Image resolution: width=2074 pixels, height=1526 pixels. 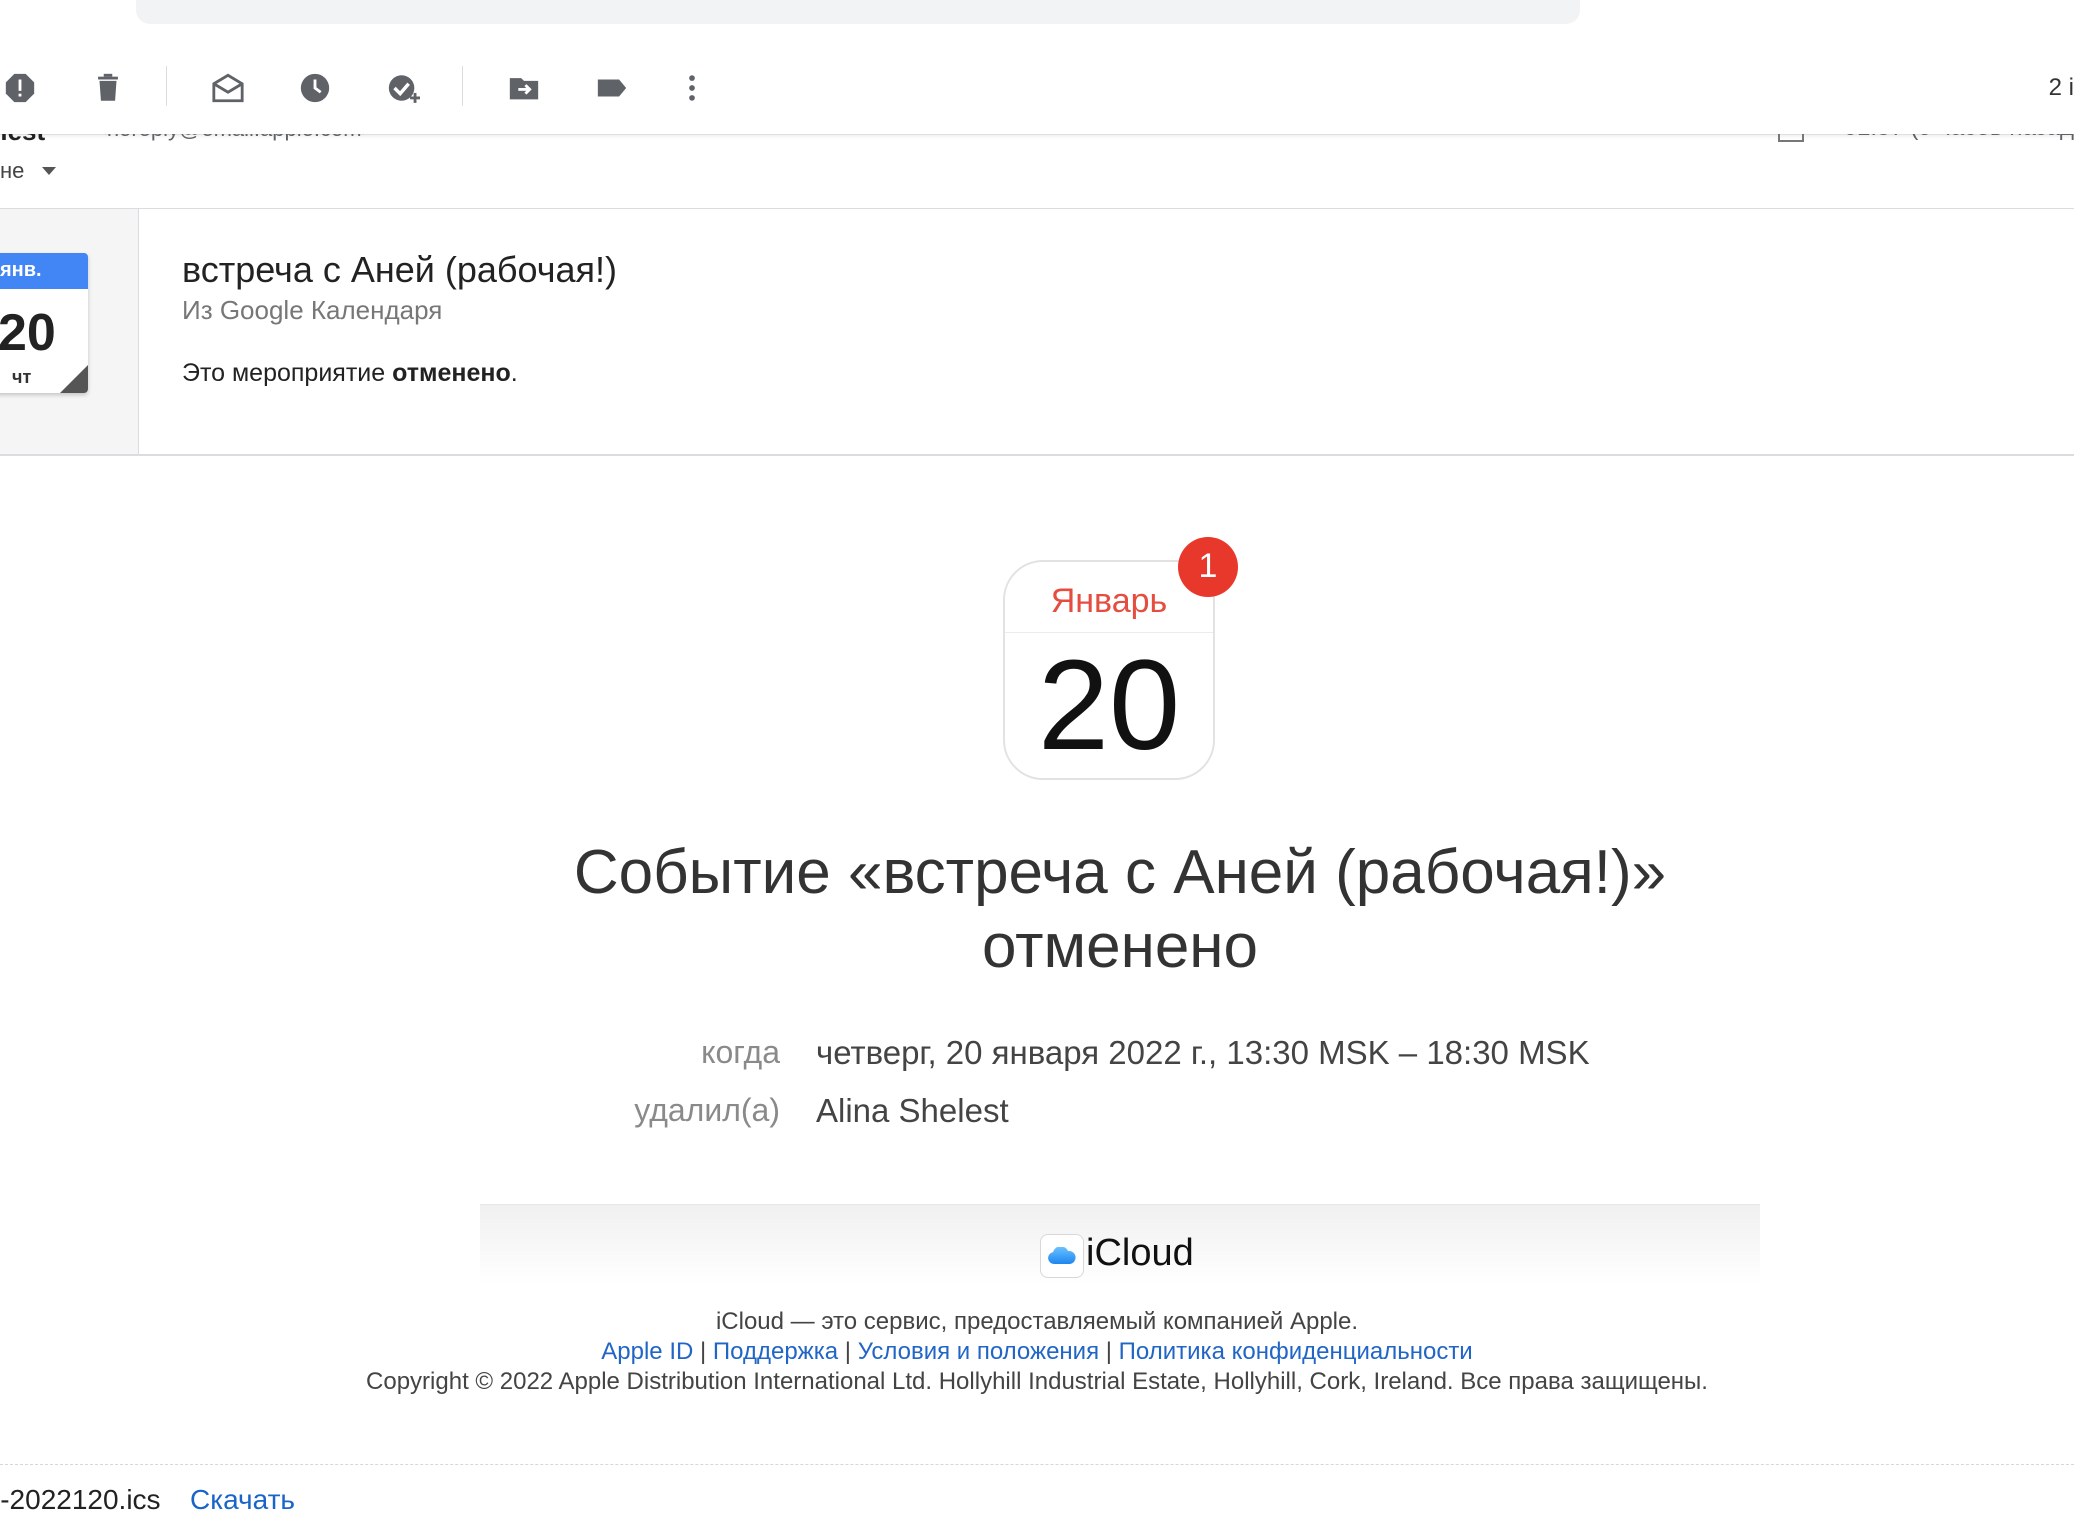 What do you see at coordinates (1037, 1114) in the screenshot?
I see `deleted-by-row: удалил(а) Alina Shelest` at bounding box center [1037, 1114].